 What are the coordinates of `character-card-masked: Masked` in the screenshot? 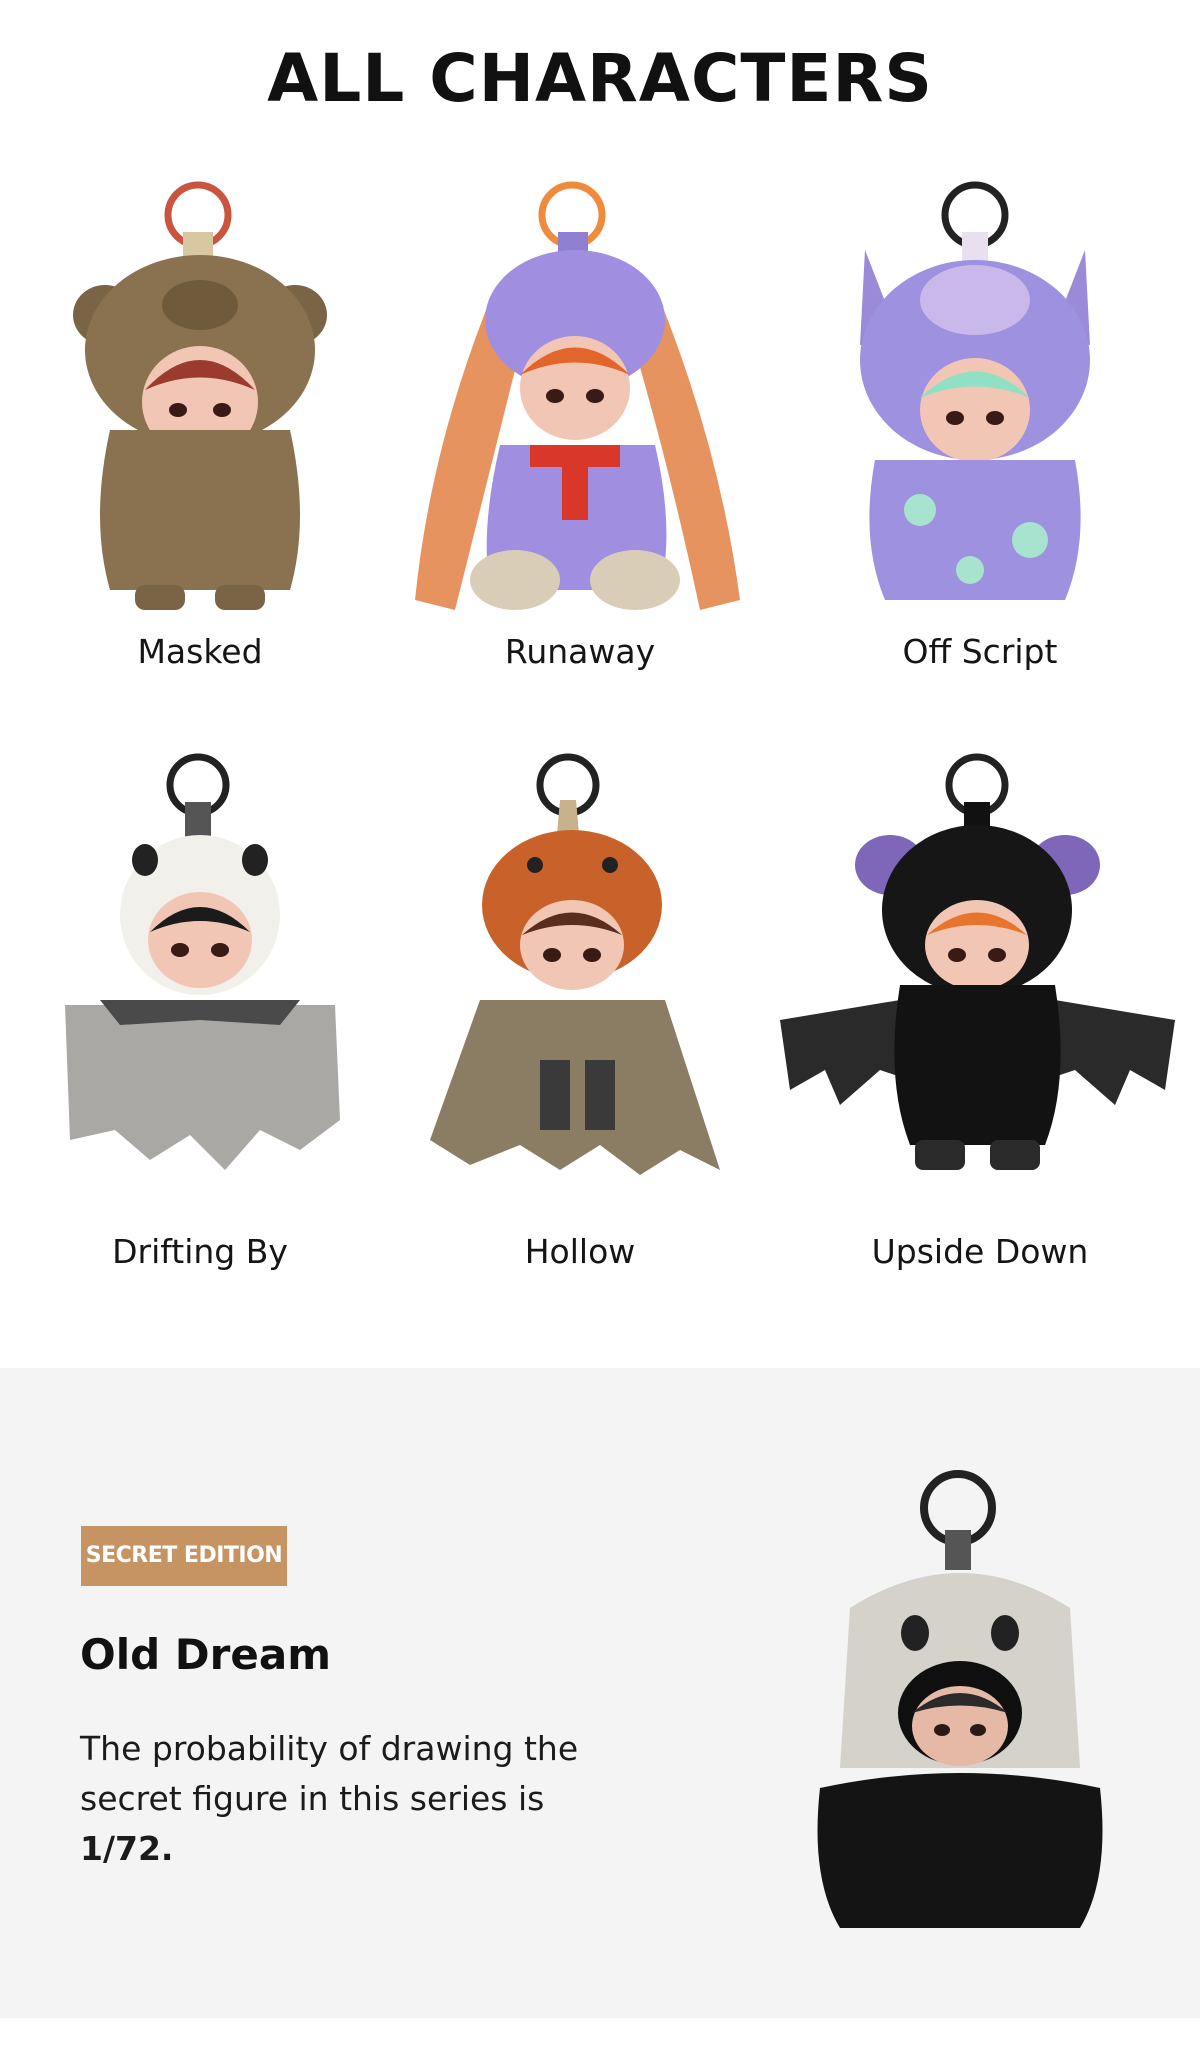 It's located at (200, 430).